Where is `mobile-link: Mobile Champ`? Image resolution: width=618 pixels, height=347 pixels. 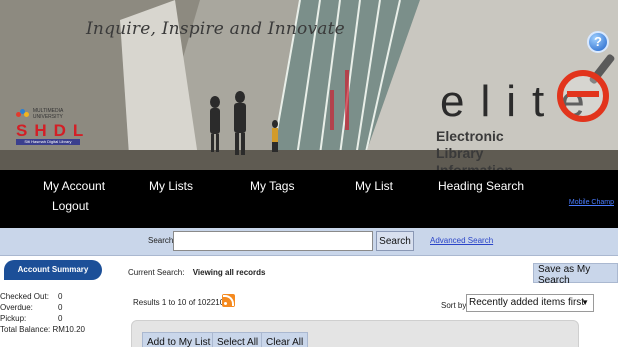
mobile-link: Mobile Champ is located at coordinates (591, 202).